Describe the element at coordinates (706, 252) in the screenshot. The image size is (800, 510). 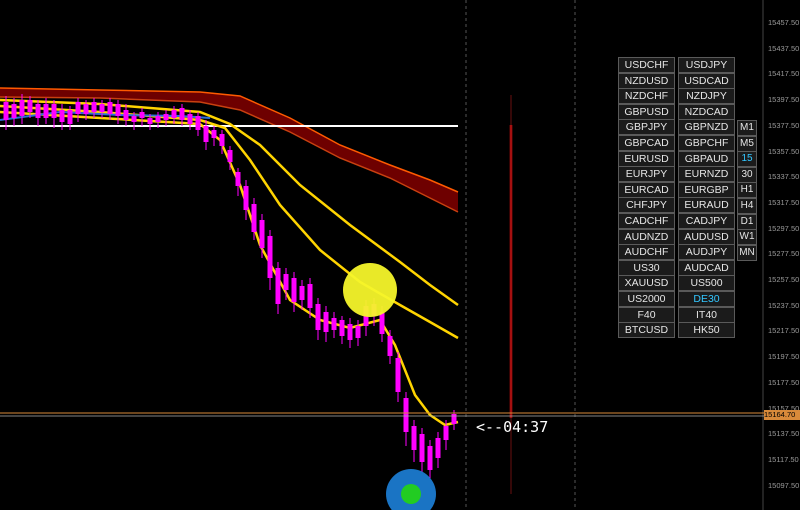
I see `symbol-button-audjpy: AUDJPY` at that location.